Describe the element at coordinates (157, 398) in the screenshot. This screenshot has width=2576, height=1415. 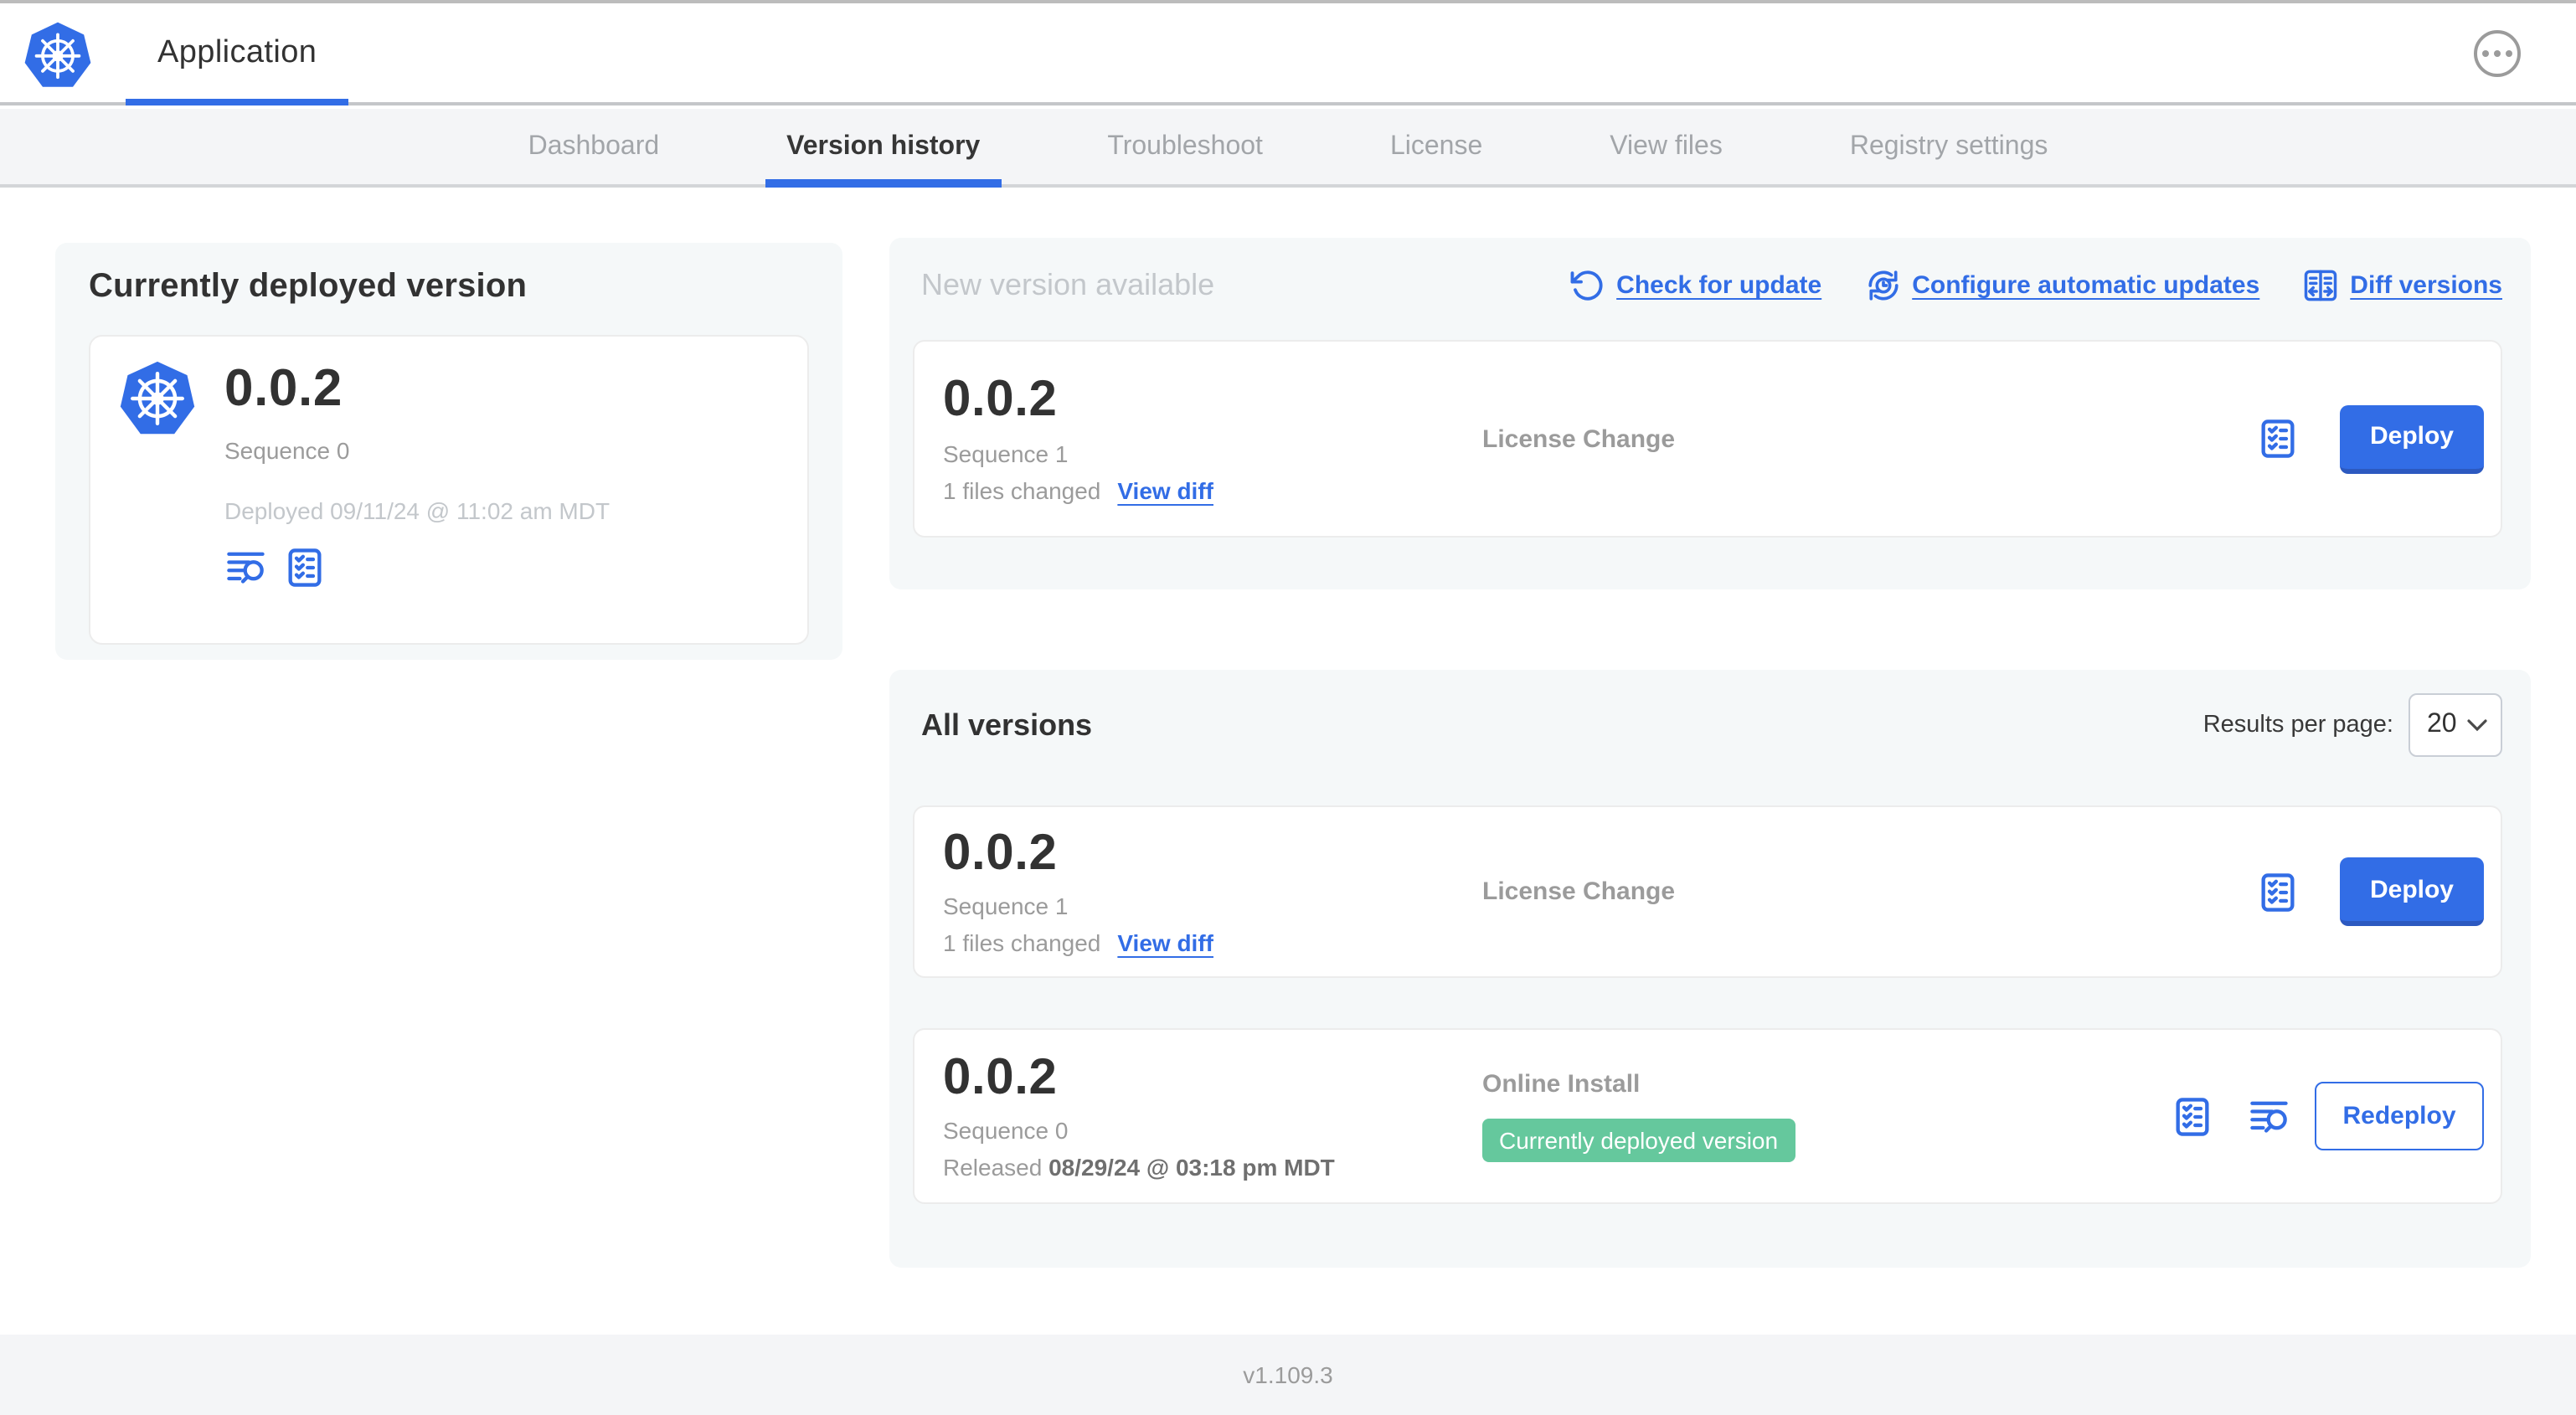
I see `kubernetes-app-icon` at that location.